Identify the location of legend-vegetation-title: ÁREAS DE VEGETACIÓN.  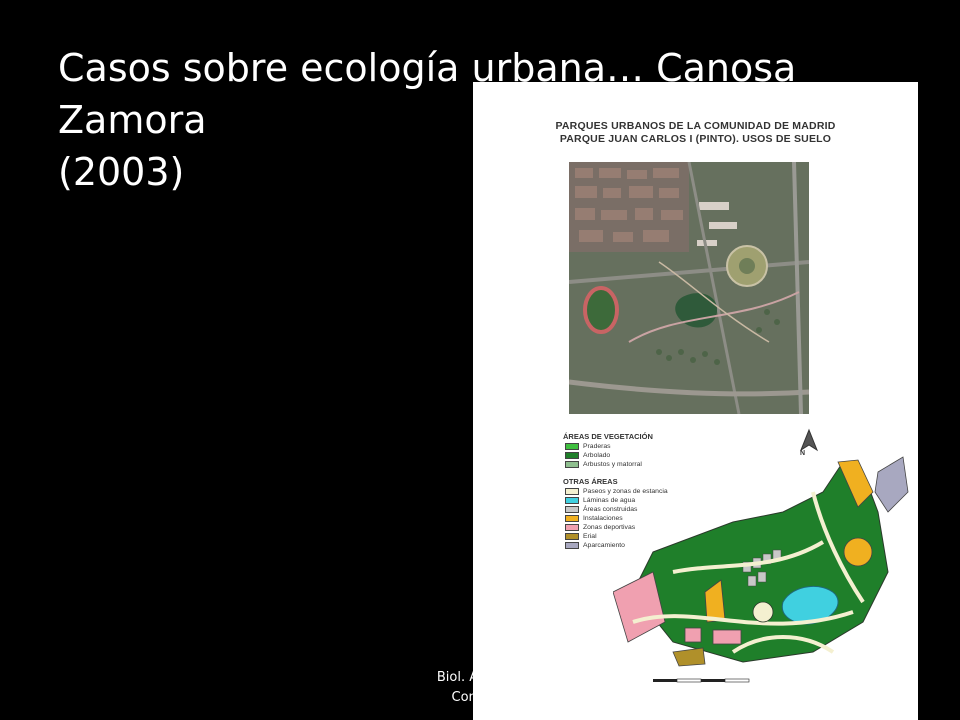
(608, 436).